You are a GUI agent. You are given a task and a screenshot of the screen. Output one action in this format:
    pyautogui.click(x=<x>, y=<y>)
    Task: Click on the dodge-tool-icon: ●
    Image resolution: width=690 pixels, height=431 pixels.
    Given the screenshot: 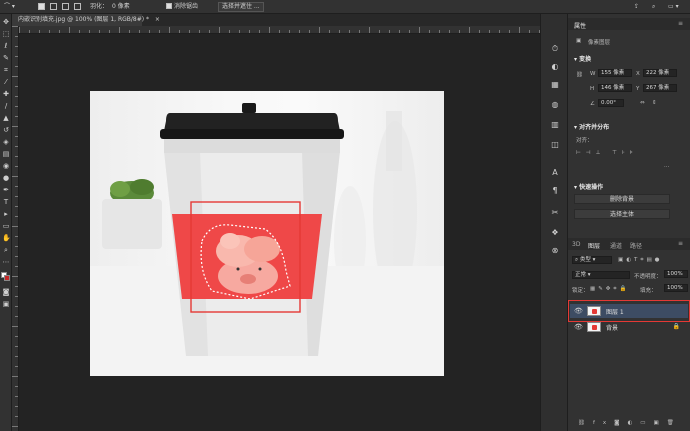 What is the action you would take?
    pyautogui.click(x=6, y=178)
    